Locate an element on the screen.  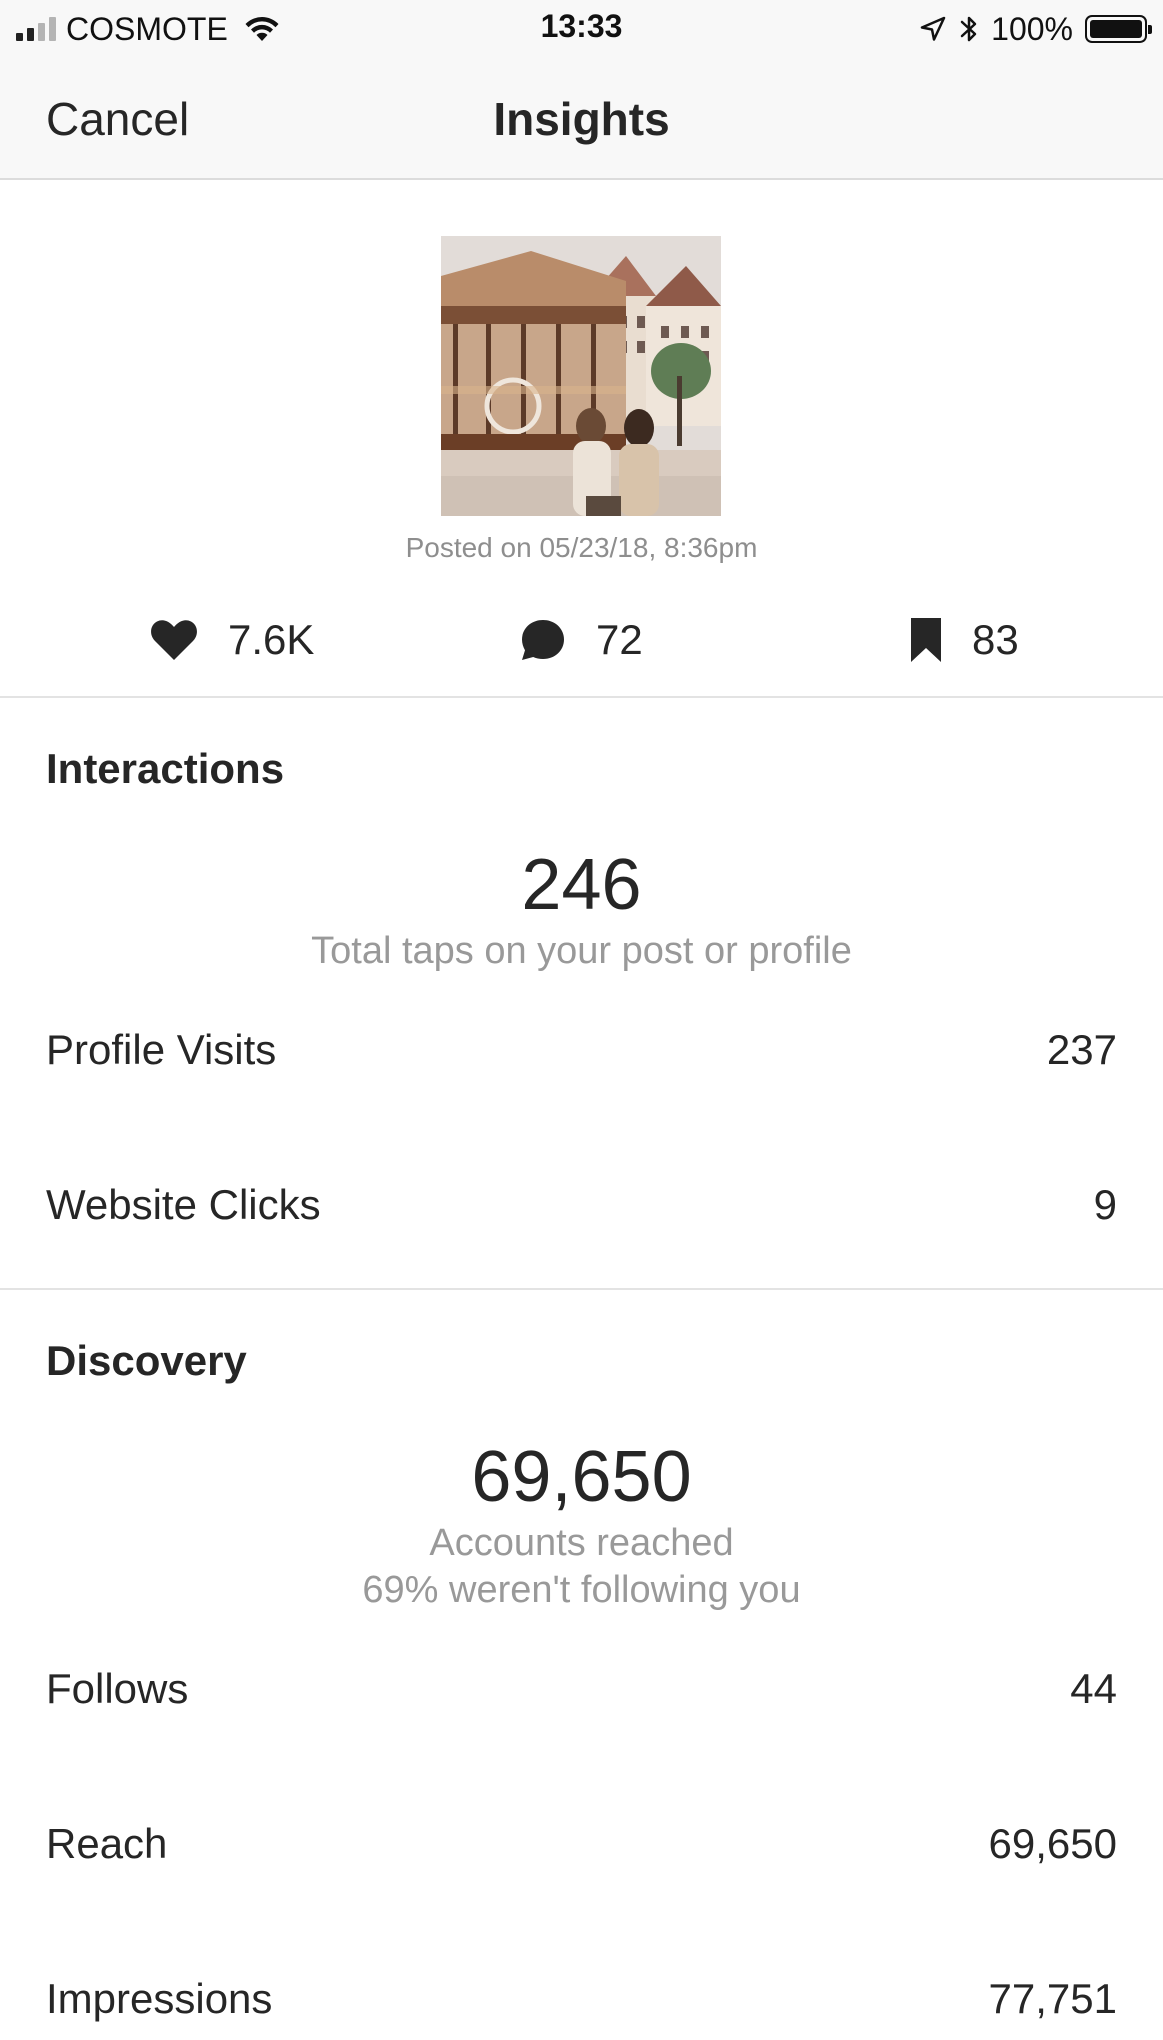
battery-fill is located at coordinates (1116, 29).